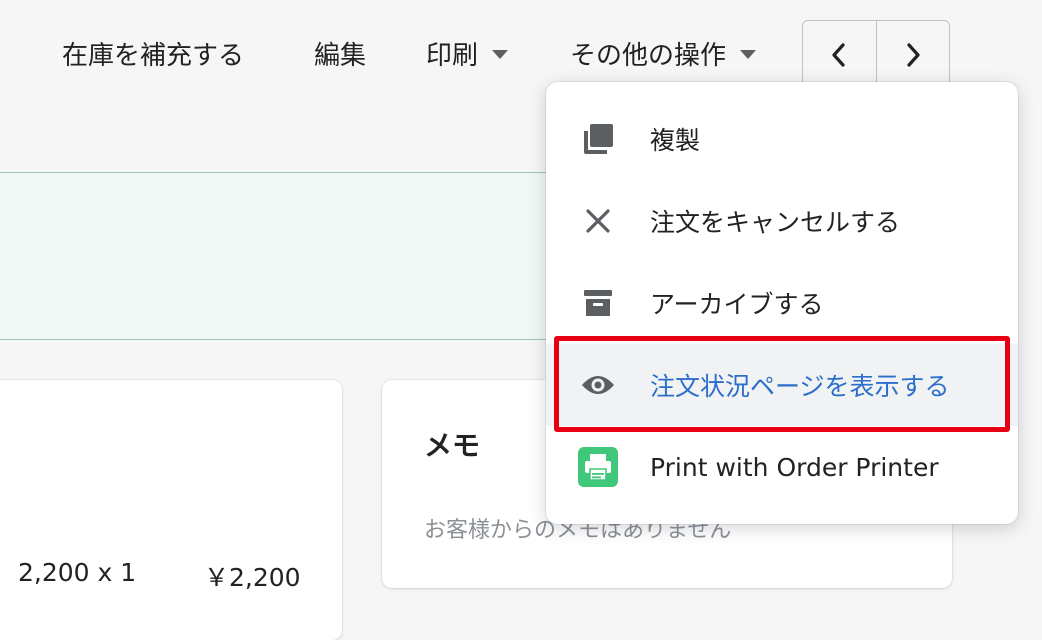 This screenshot has height=640, width=1042. What do you see at coordinates (171, 510) in the screenshot?
I see `order-items-card` at bounding box center [171, 510].